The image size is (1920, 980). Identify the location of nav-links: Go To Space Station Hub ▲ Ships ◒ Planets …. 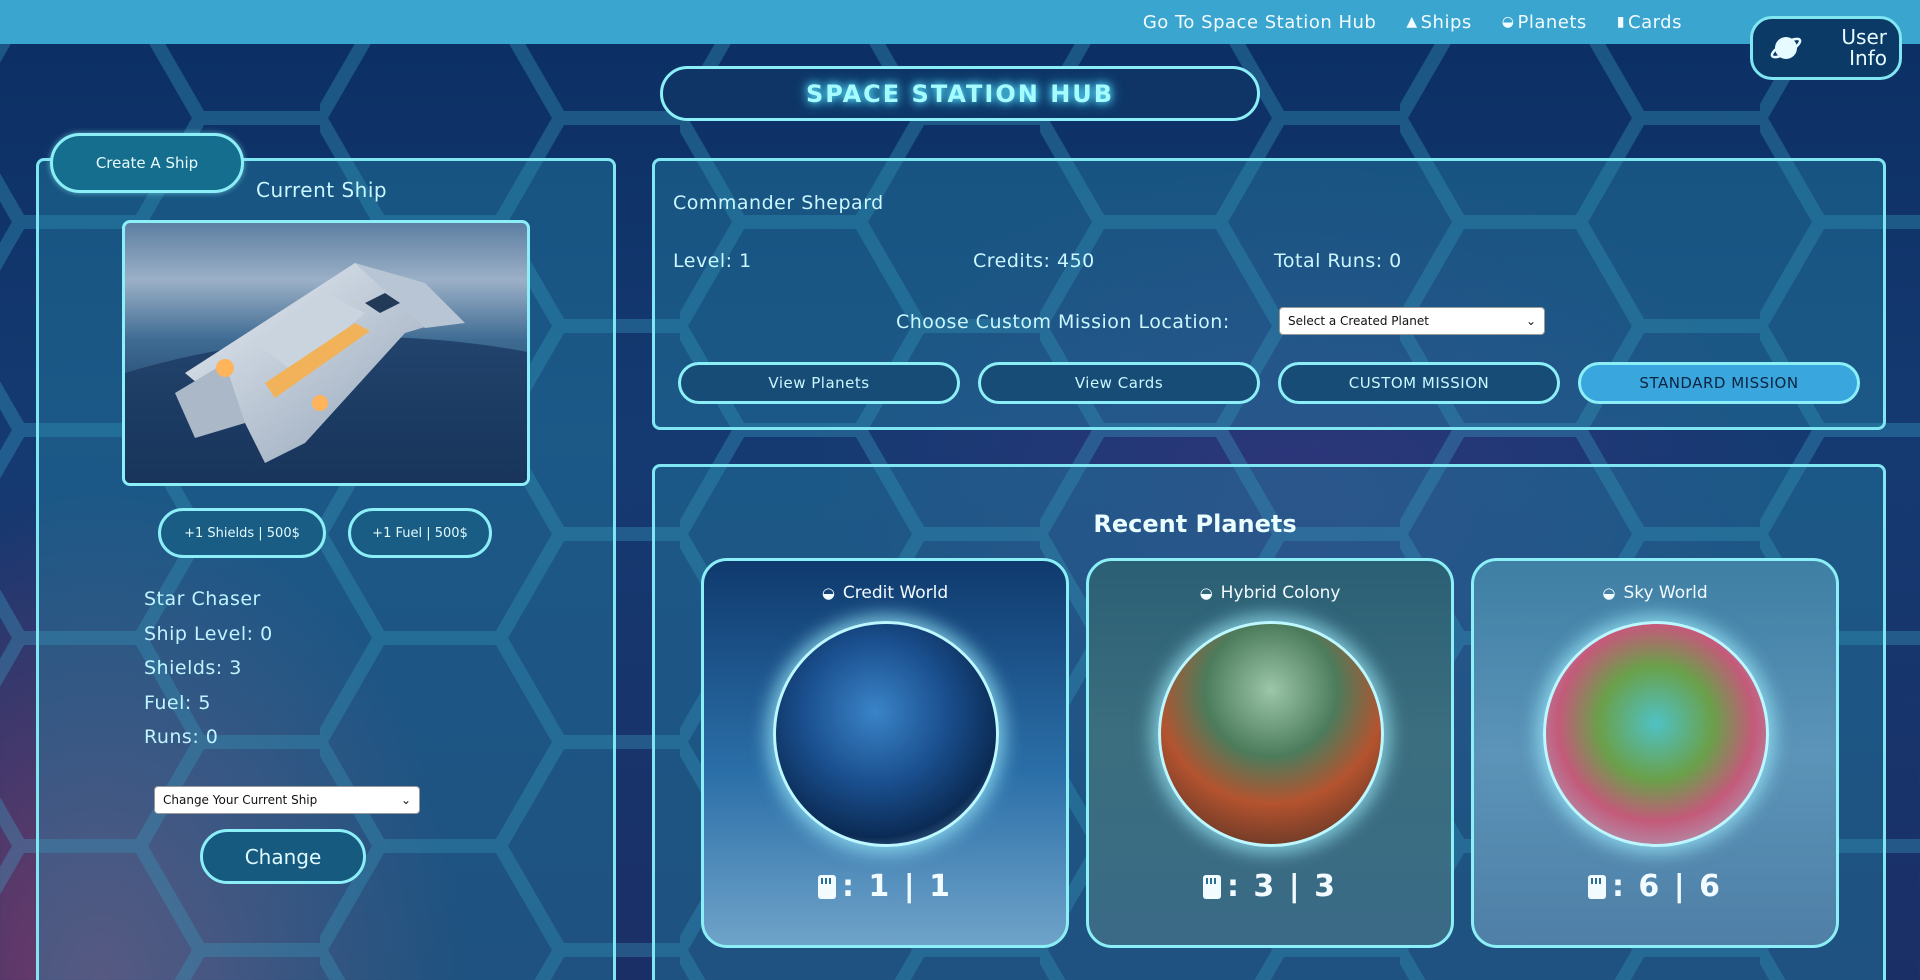
(1412, 22).